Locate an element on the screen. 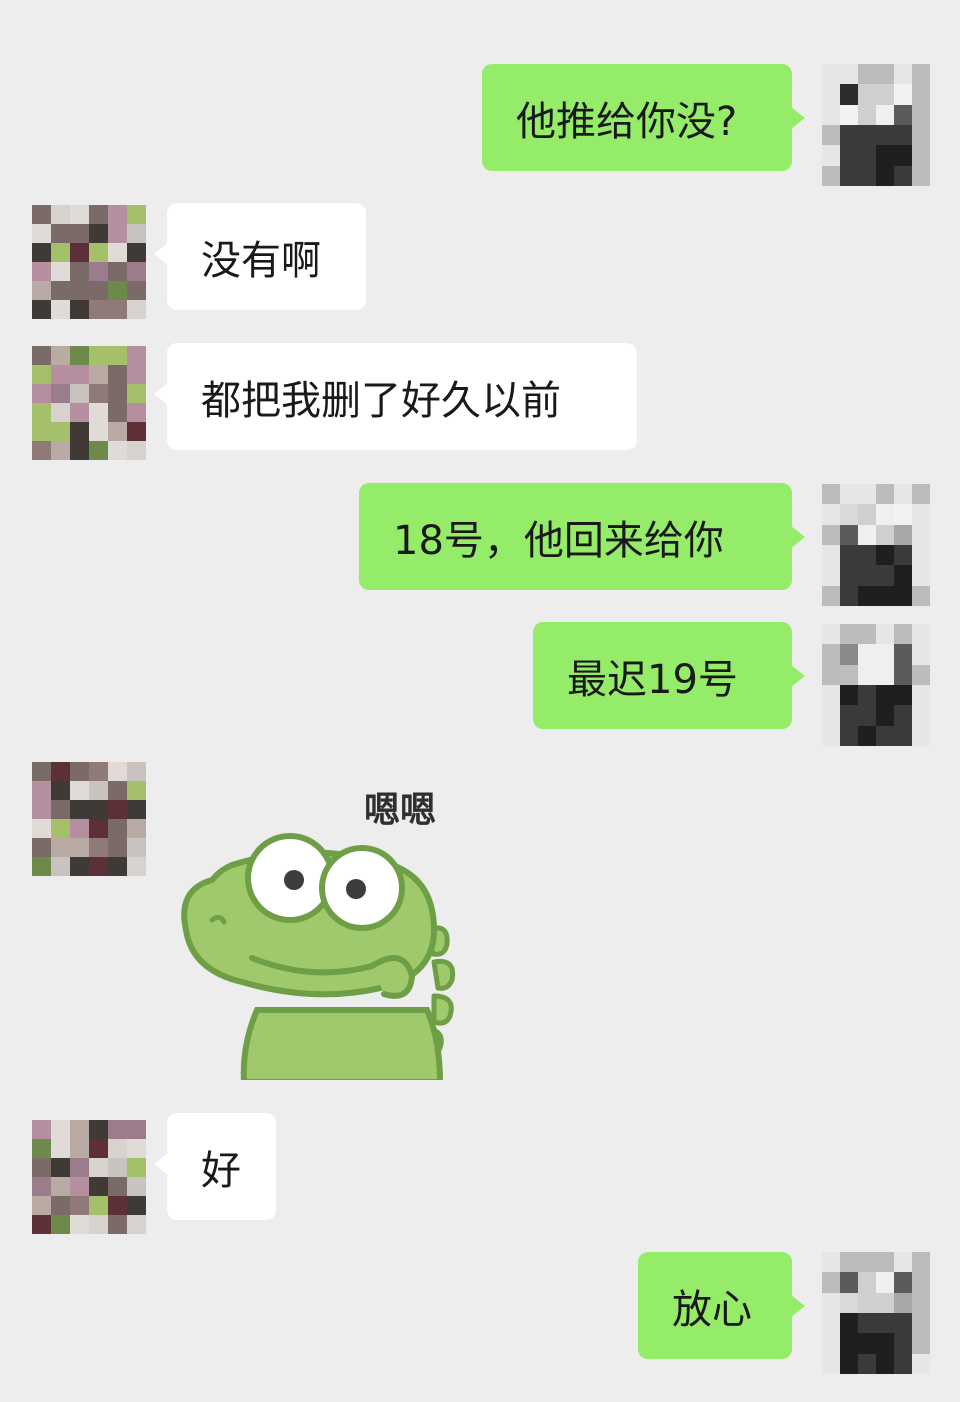 This screenshot has width=960, height=1402. message-text: 放心 is located at coordinates (712, 1309).